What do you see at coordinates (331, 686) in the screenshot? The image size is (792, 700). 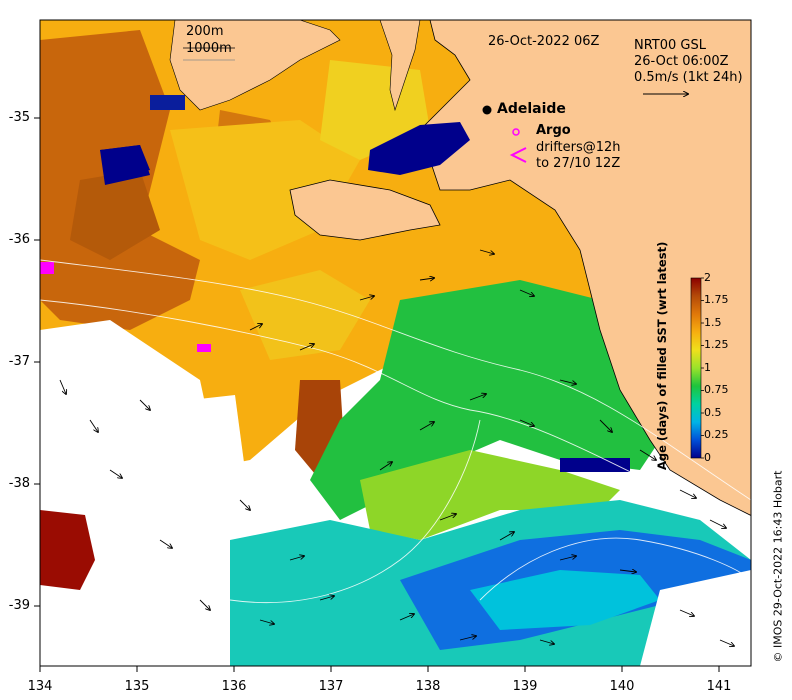 I see `x-tick-label: 137` at bounding box center [331, 686].